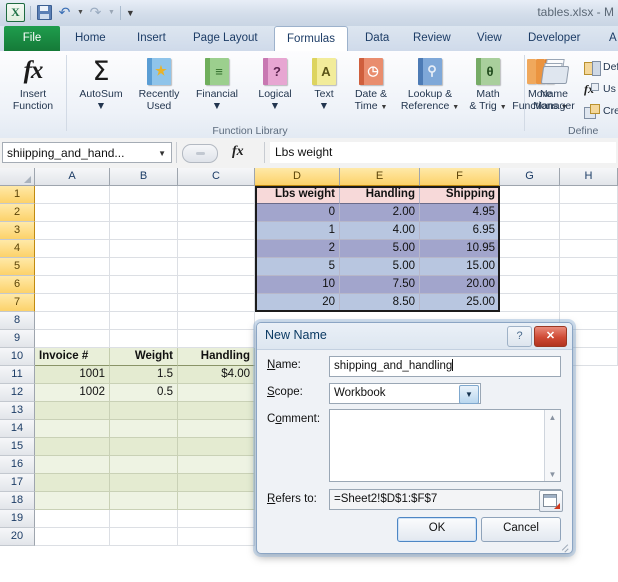  What do you see at coordinates (380, 249) in the screenshot?
I see `cell-e4: 5.00` at bounding box center [380, 249].